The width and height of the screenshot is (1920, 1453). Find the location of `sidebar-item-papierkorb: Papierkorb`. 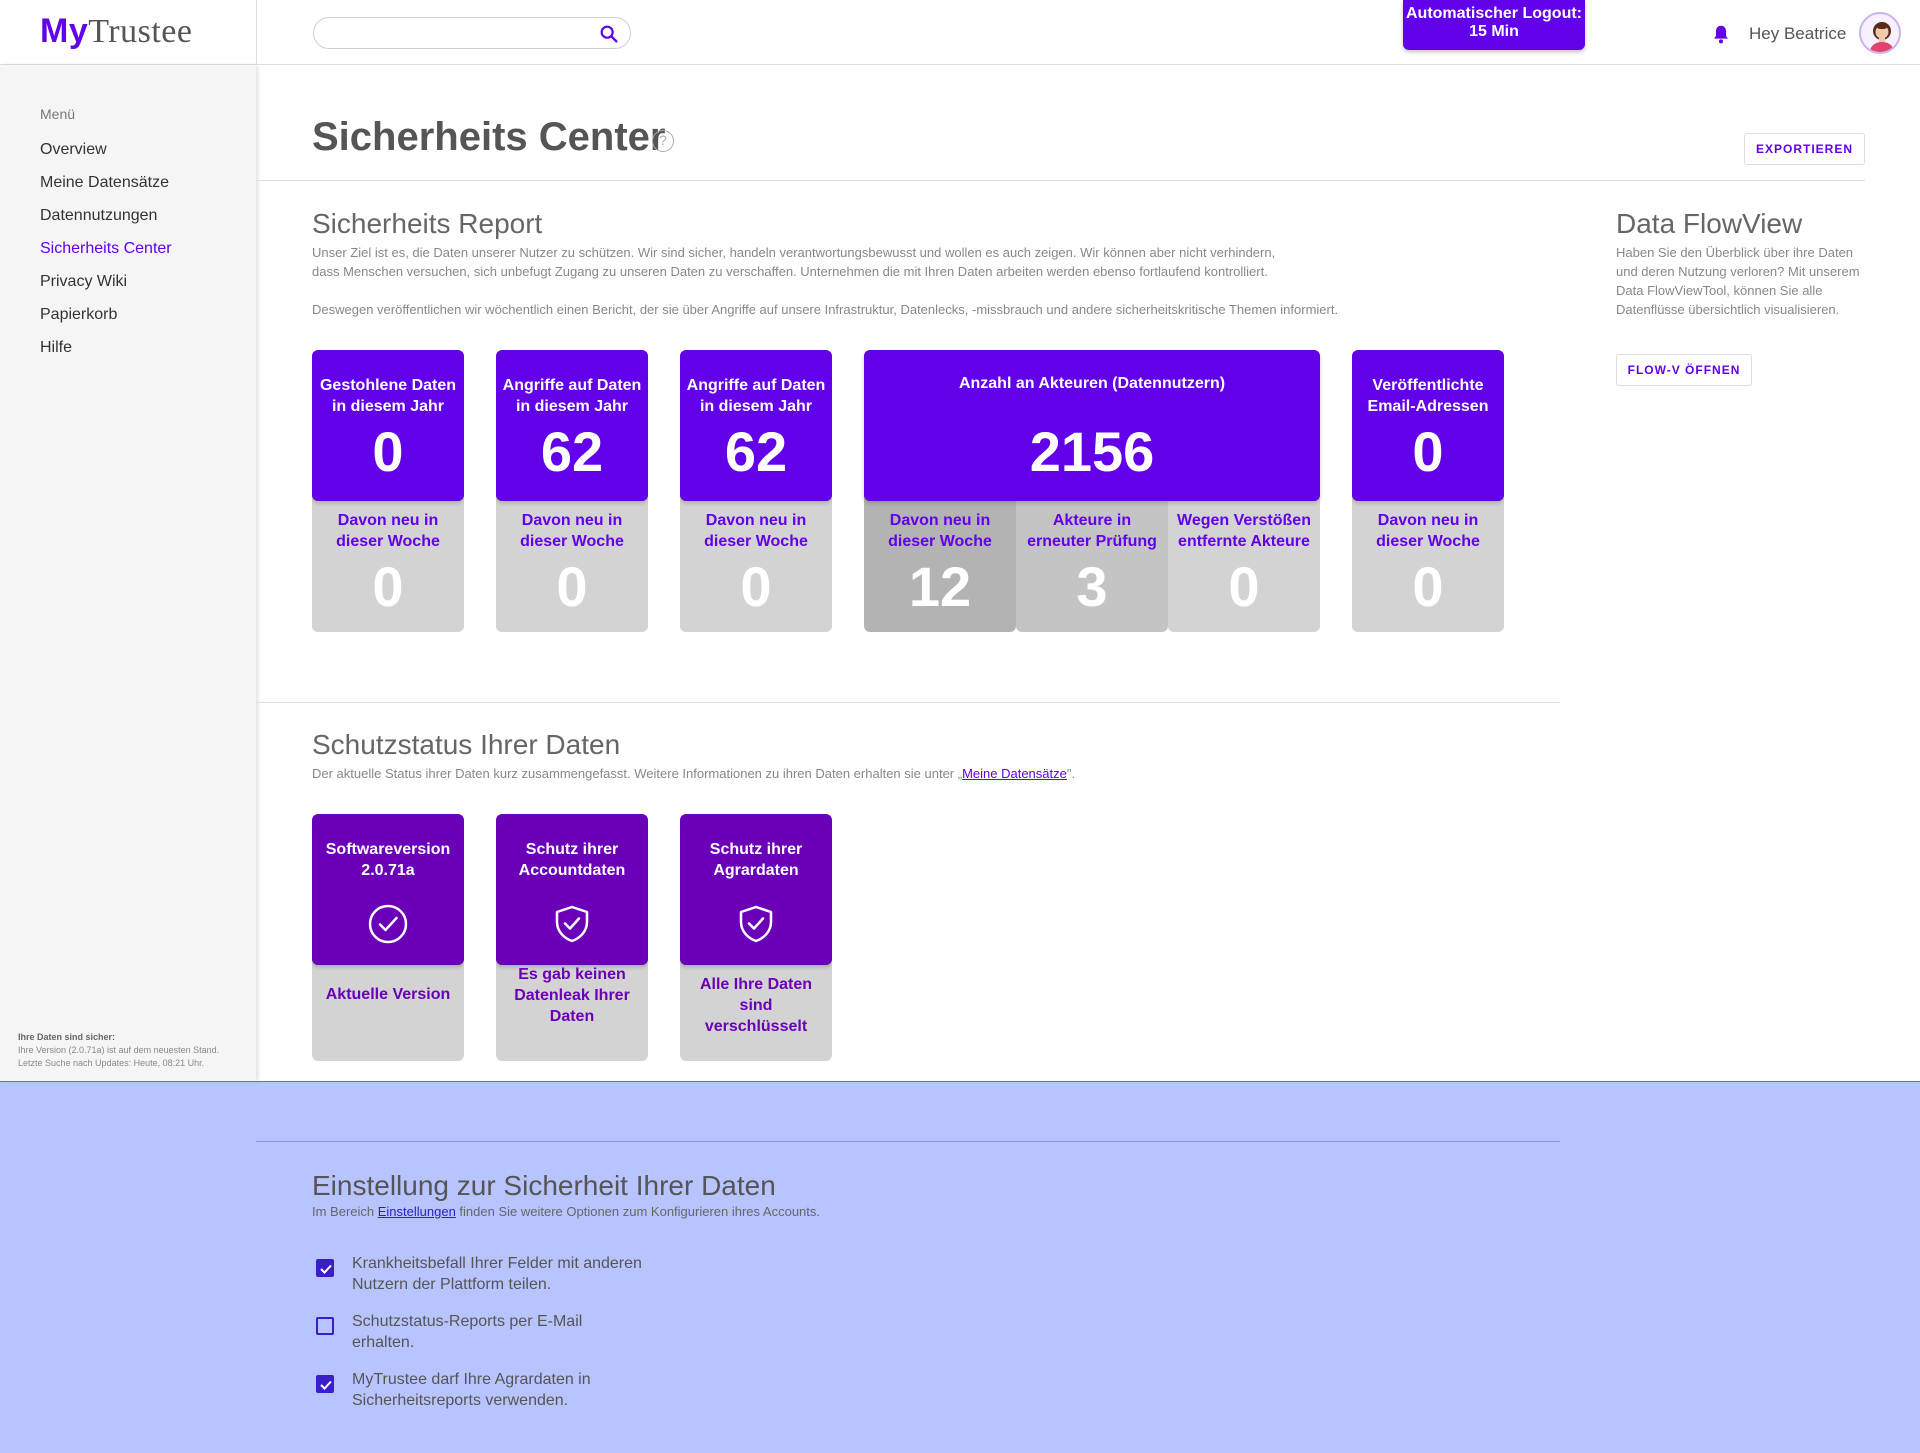

sidebar-item-papierkorb: Papierkorb is located at coordinates (78, 315).